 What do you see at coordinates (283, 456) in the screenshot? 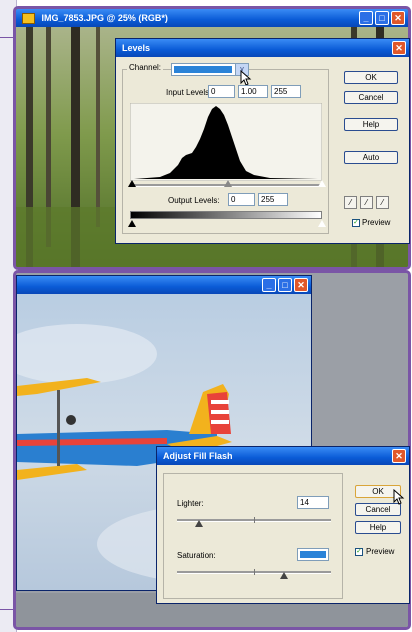
I see `fill-flash-titlebar: Adjust Fill Flash ✕` at bounding box center [283, 456].